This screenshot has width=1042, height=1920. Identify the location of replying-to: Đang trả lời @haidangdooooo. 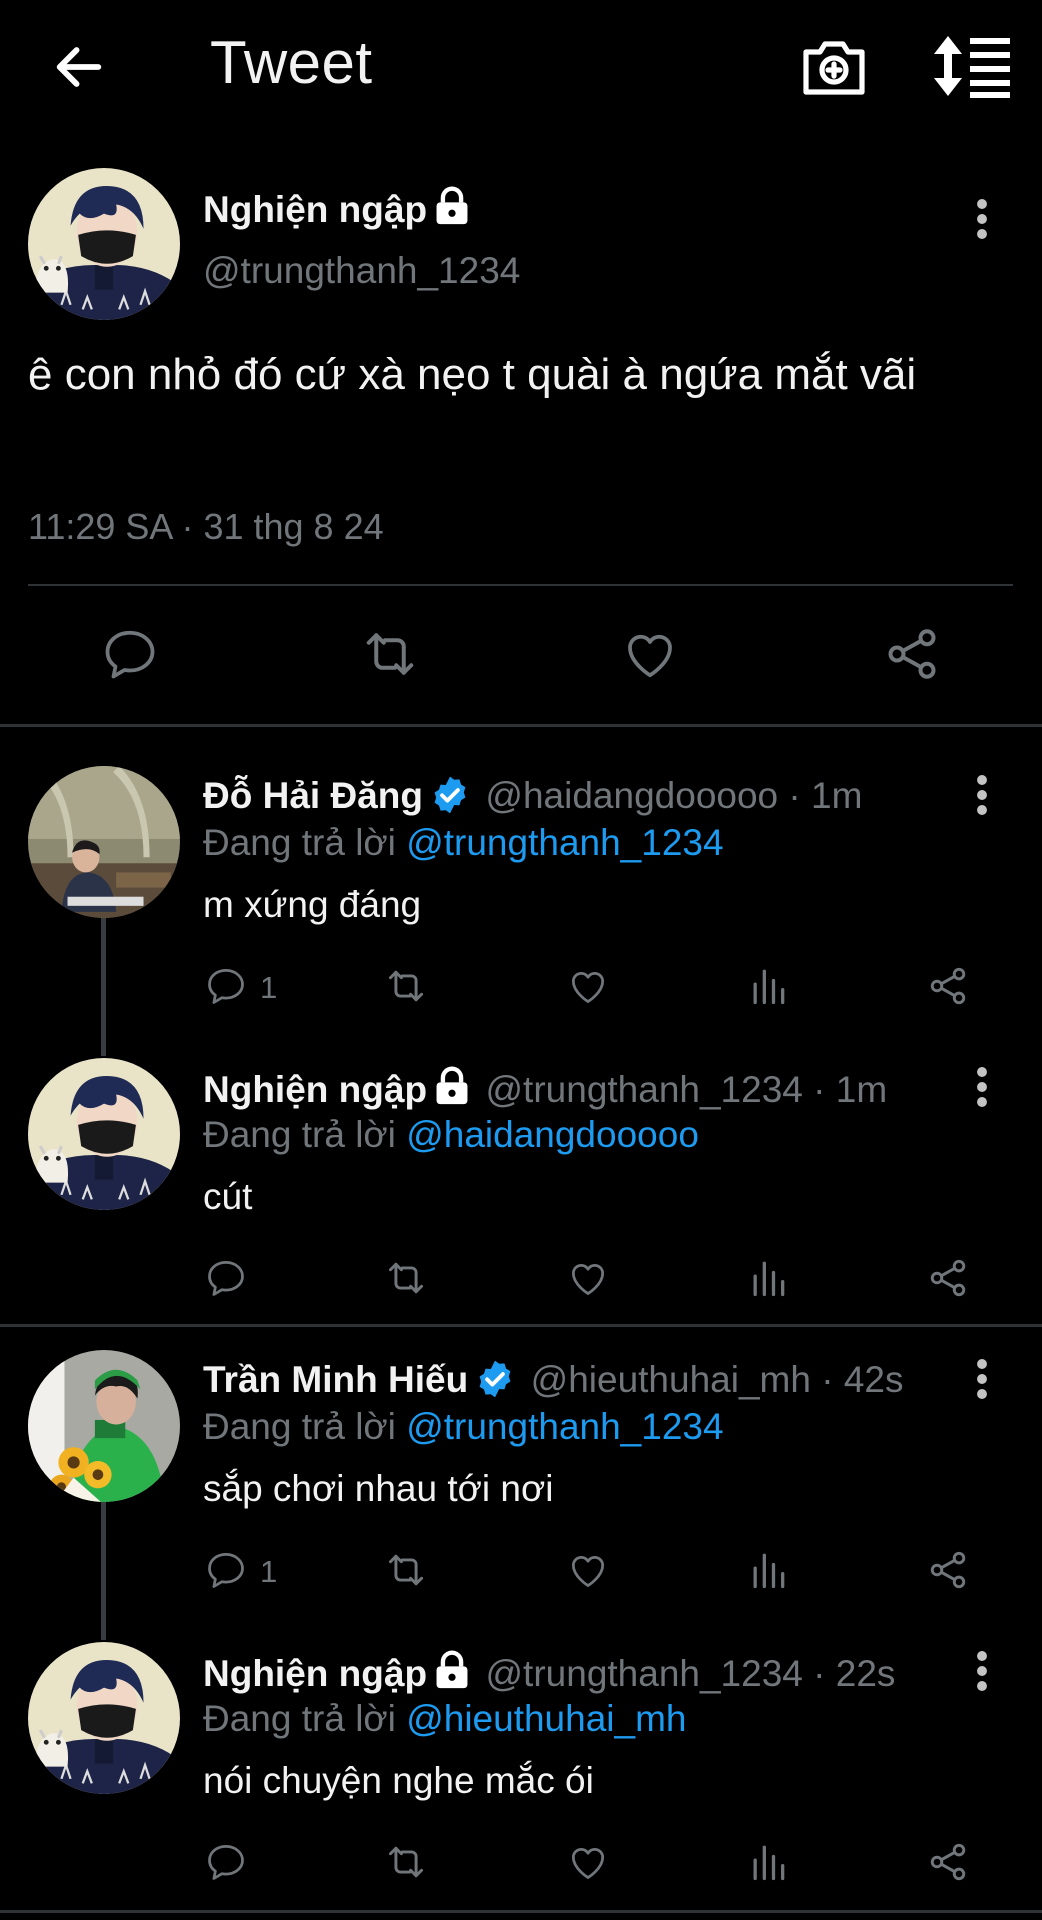
(451, 1135).